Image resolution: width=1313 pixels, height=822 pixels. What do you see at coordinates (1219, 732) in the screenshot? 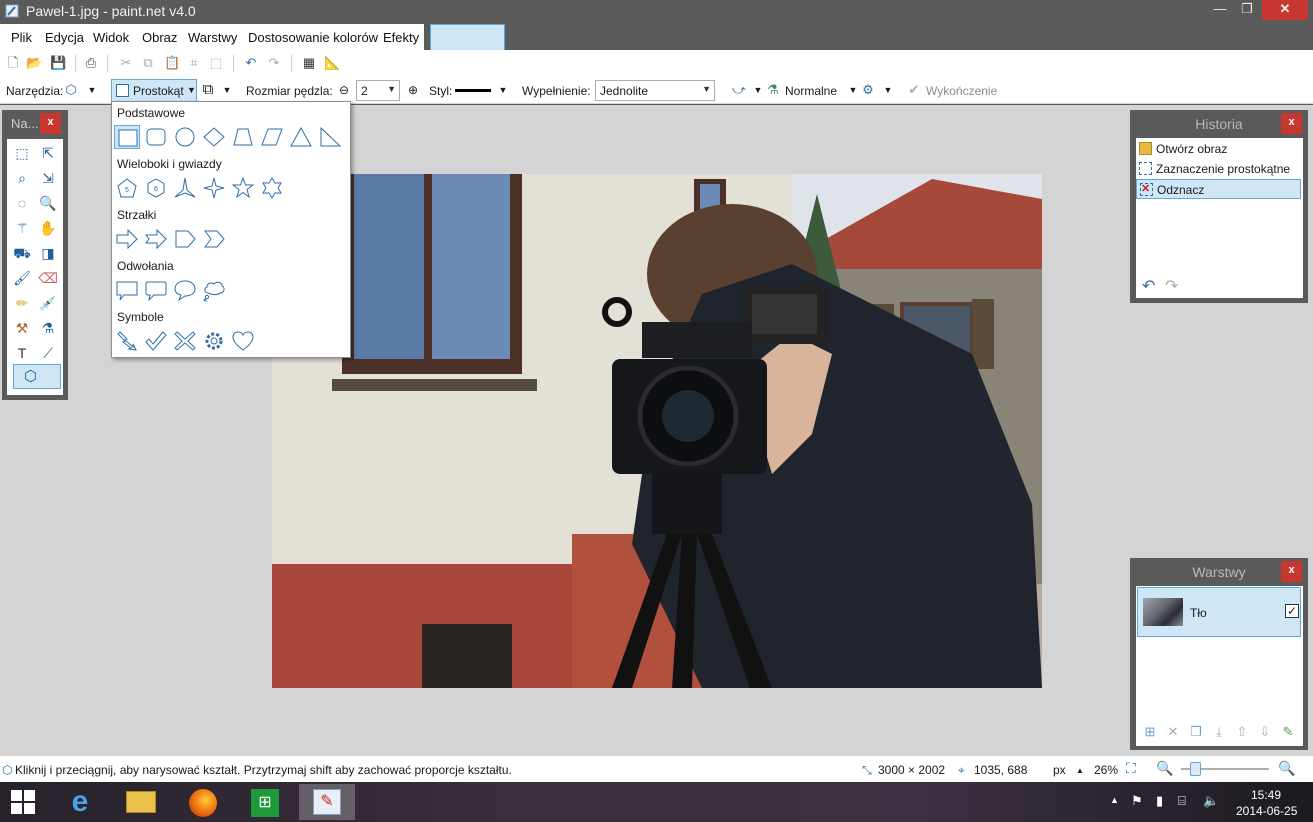
I see `merge-layer-down-icon: ⤓` at bounding box center [1219, 732].